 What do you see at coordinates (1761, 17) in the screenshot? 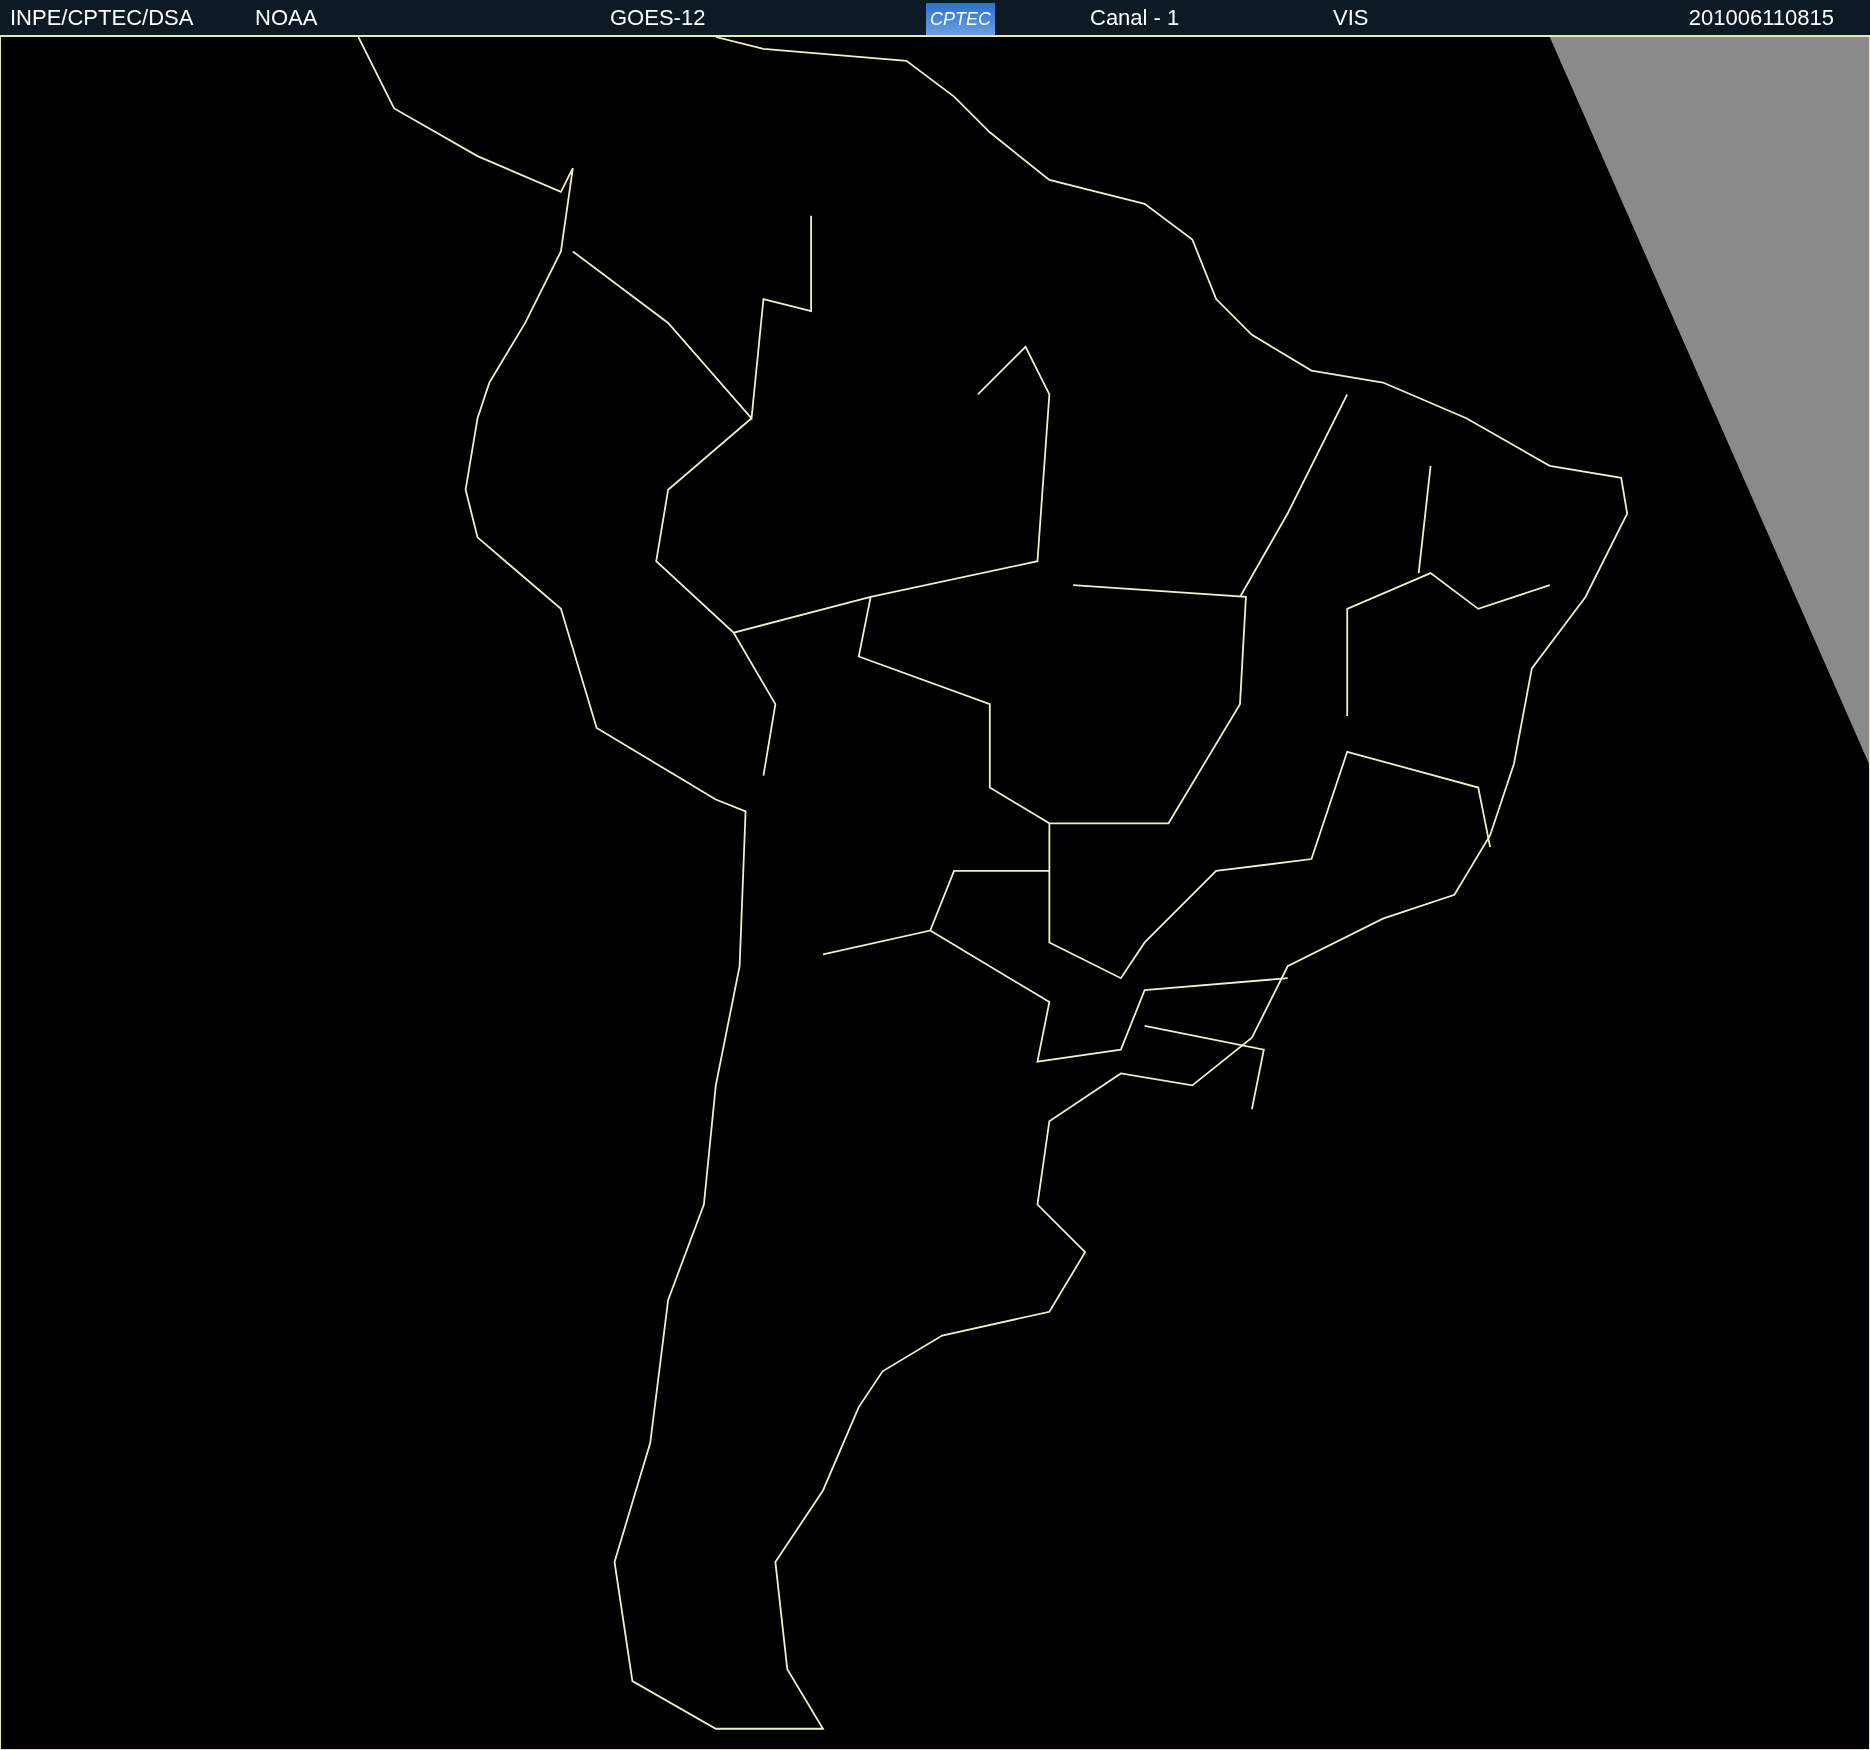
I see `header-label: 201006110815` at bounding box center [1761, 17].